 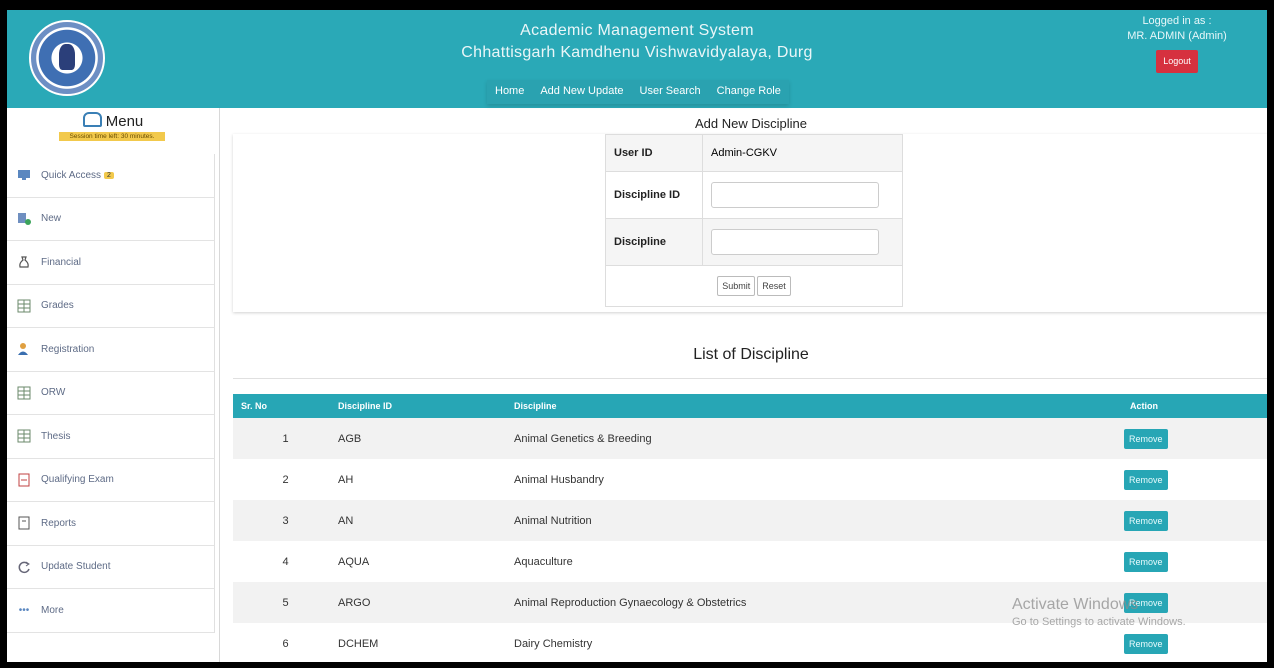 What do you see at coordinates (59, 523) in the screenshot?
I see `sidebar-item-label: Reports` at bounding box center [59, 523].